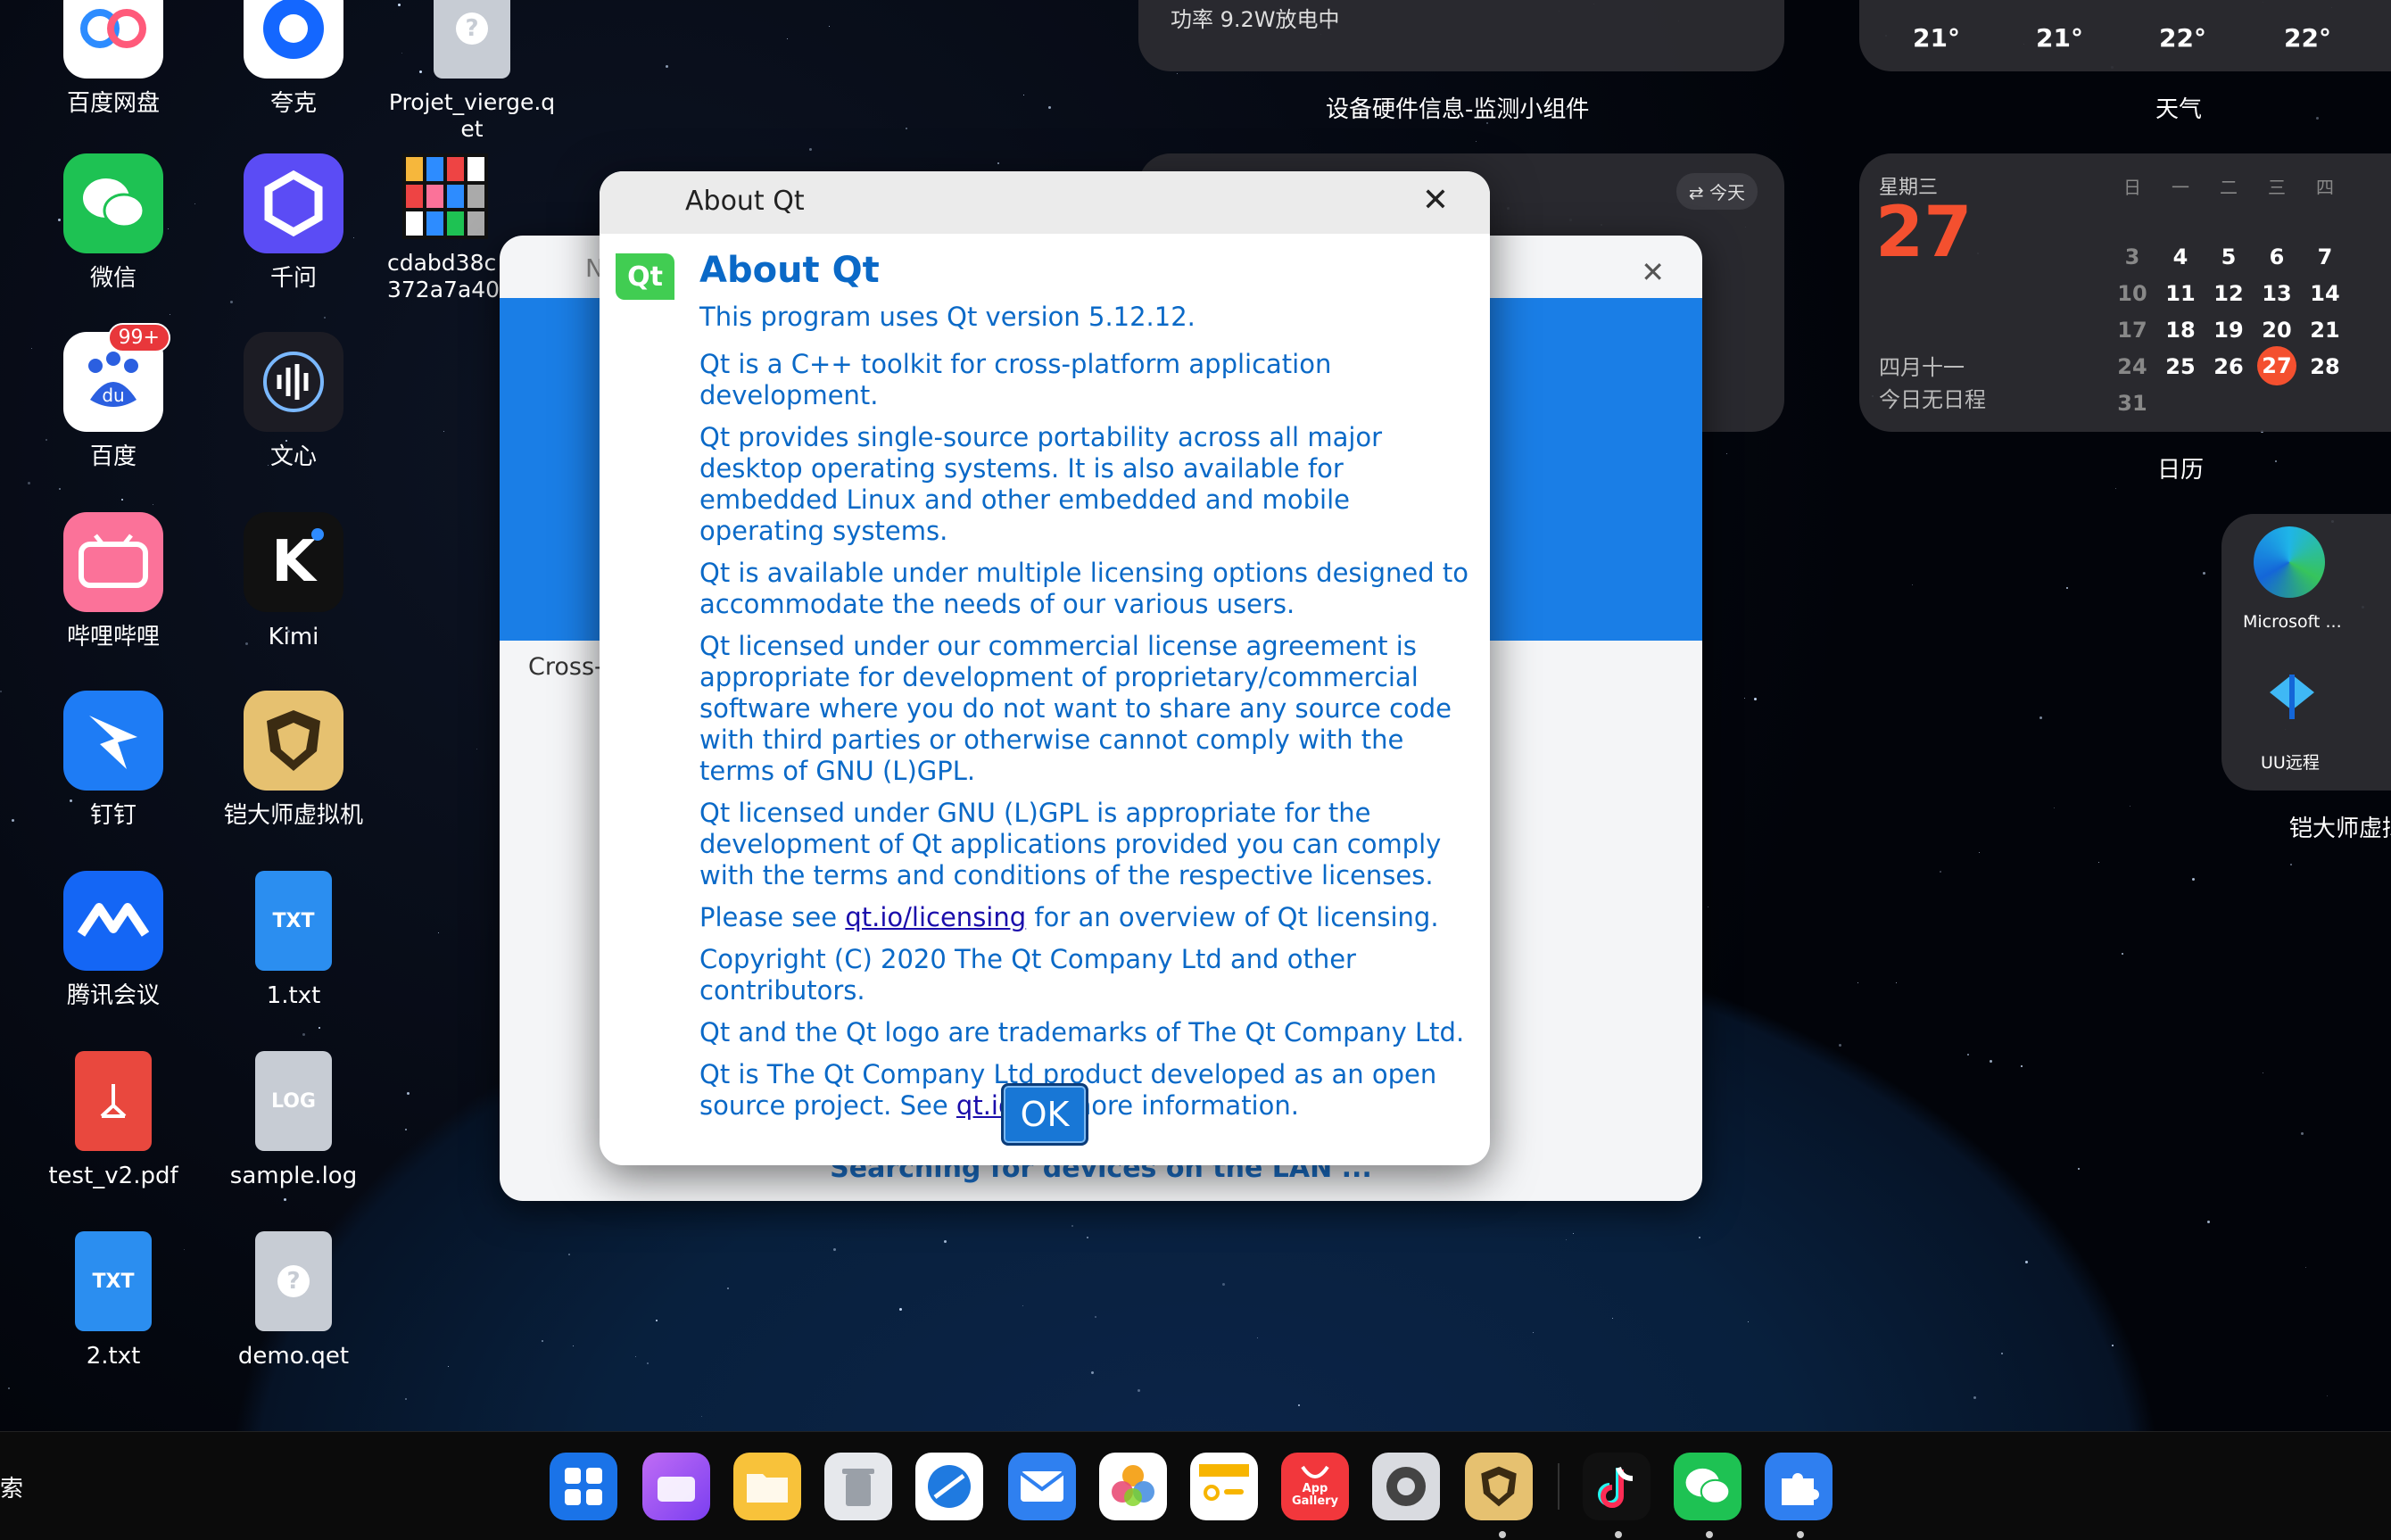 The height and width of the screenshot is (1540, 2391). Describe the element at coordinates (294, 1121) in the screenshot. I see `desktop-icon-sample-log: LOG sample.log` at that location.